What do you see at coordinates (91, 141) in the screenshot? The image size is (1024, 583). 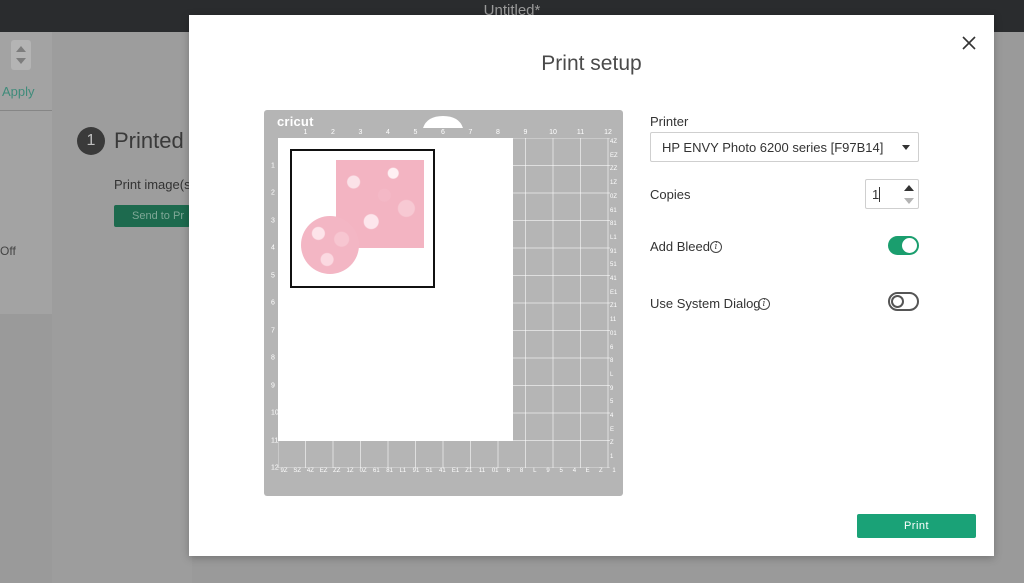 I see `background-step-number: 1` at bounding box center [91, 141].